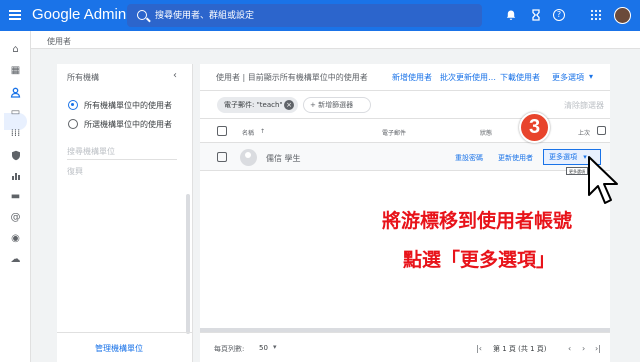 The height and width of the screenshot is (362, 640). What do you see at coordinates (15, 71) in the screenshot?
I see `dashboard-icon: ▦` at bounding box center [15, 71].